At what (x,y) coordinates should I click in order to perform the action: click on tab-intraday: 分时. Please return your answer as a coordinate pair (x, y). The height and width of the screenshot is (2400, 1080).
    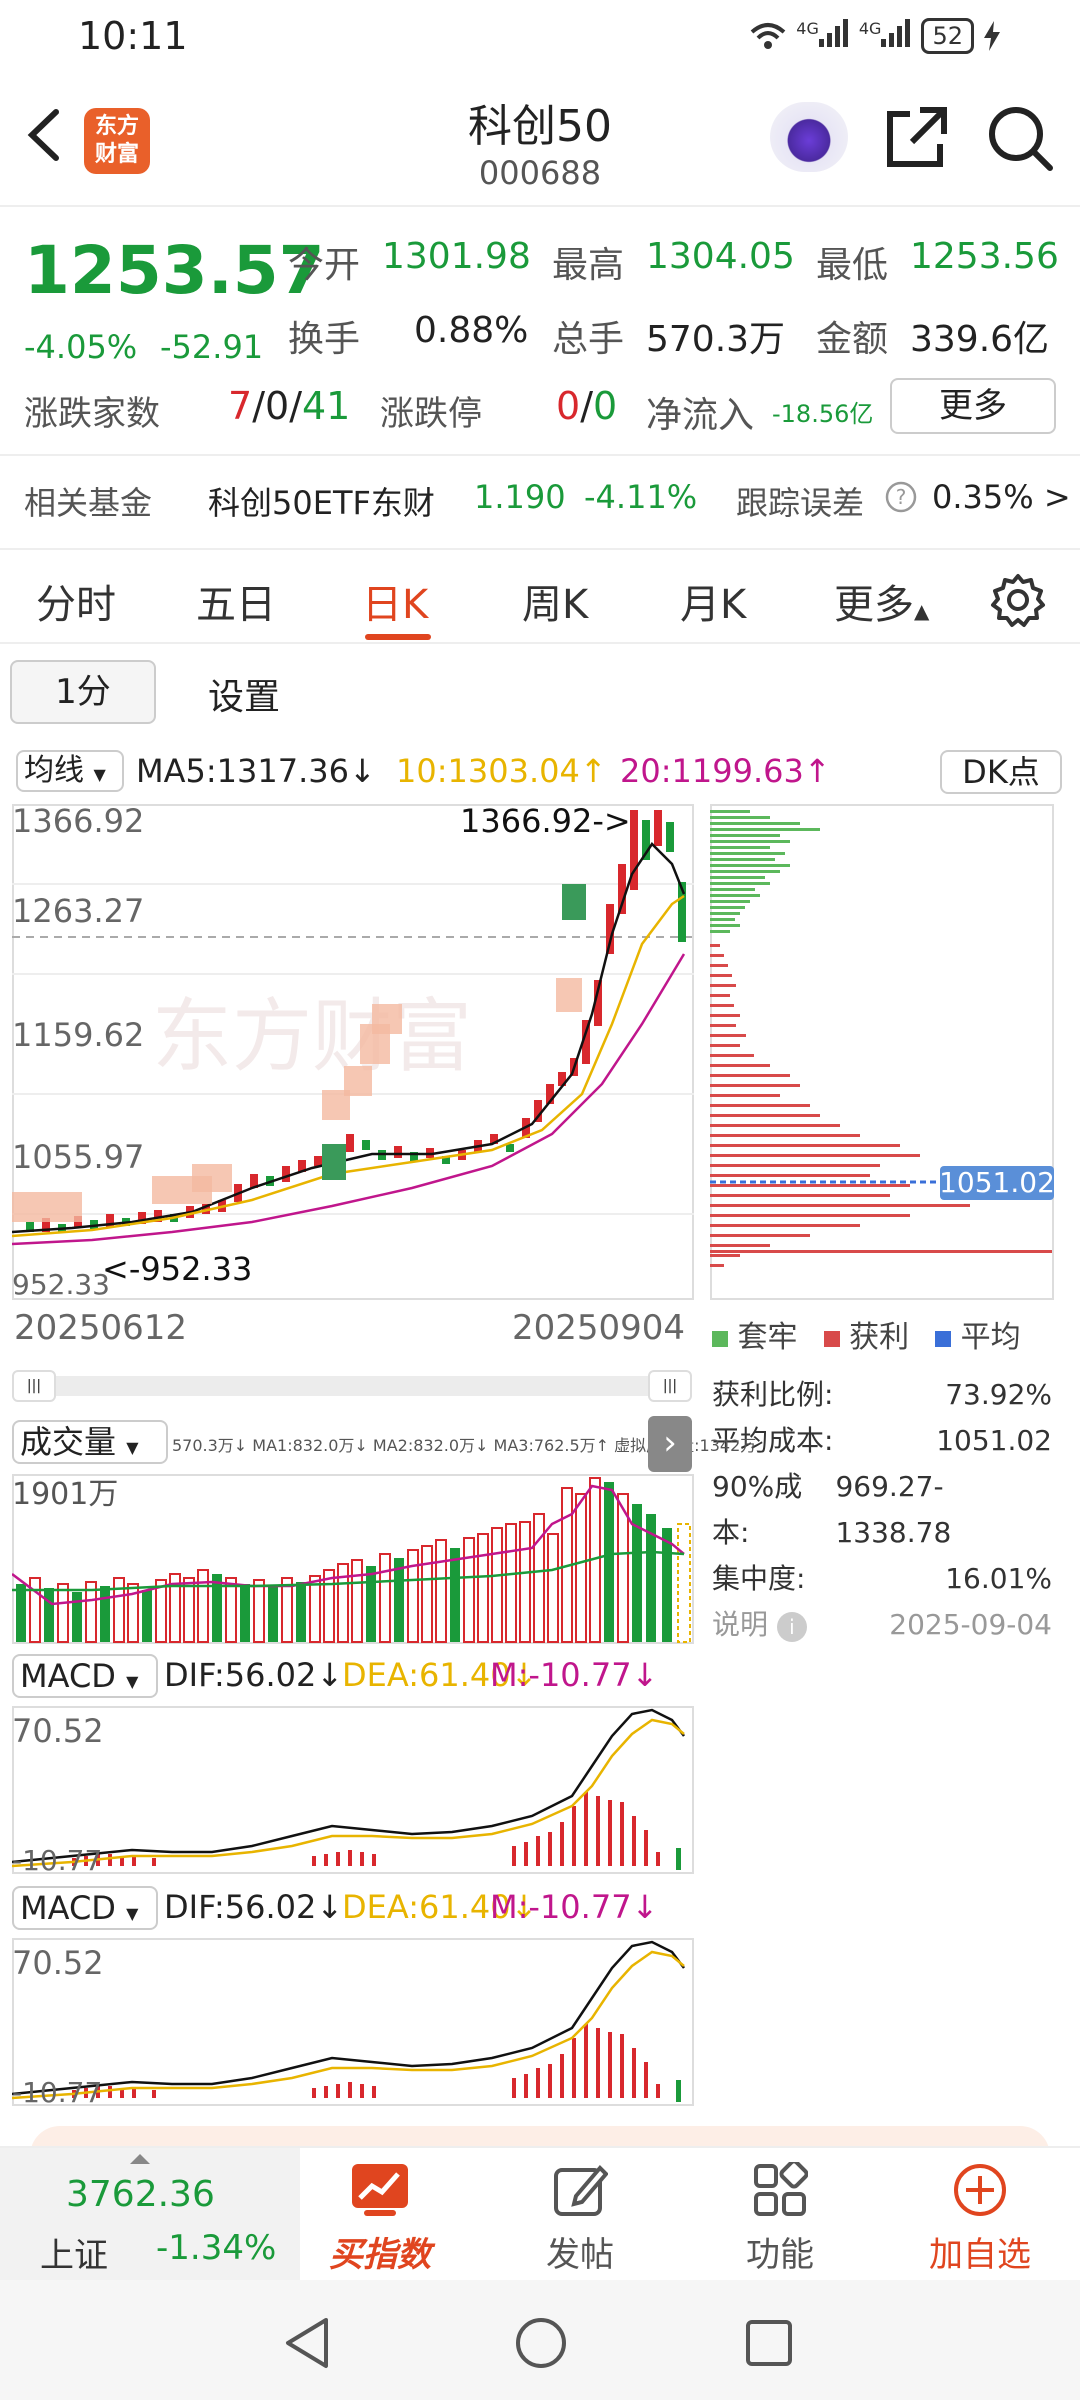
    Looking at the image, I should click on (76, 601).